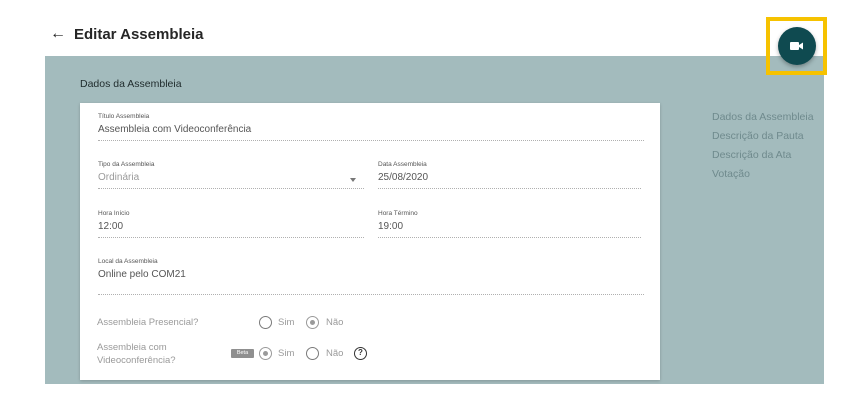 The width and height of the screenshot is (860, 401). Describe the element at coordinates (763, 117) in the screenshot. I see `side-nav-item-dados: Dados da Assembleia` at that location.